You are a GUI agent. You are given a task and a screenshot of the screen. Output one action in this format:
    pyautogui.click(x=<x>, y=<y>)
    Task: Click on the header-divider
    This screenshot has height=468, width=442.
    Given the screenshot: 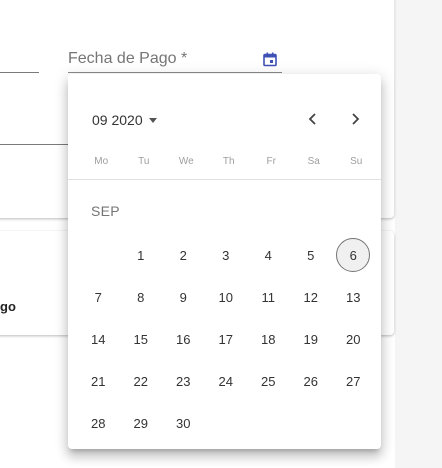 What is the action you would take?
    pyautogui.click(x=224, y=179)
    